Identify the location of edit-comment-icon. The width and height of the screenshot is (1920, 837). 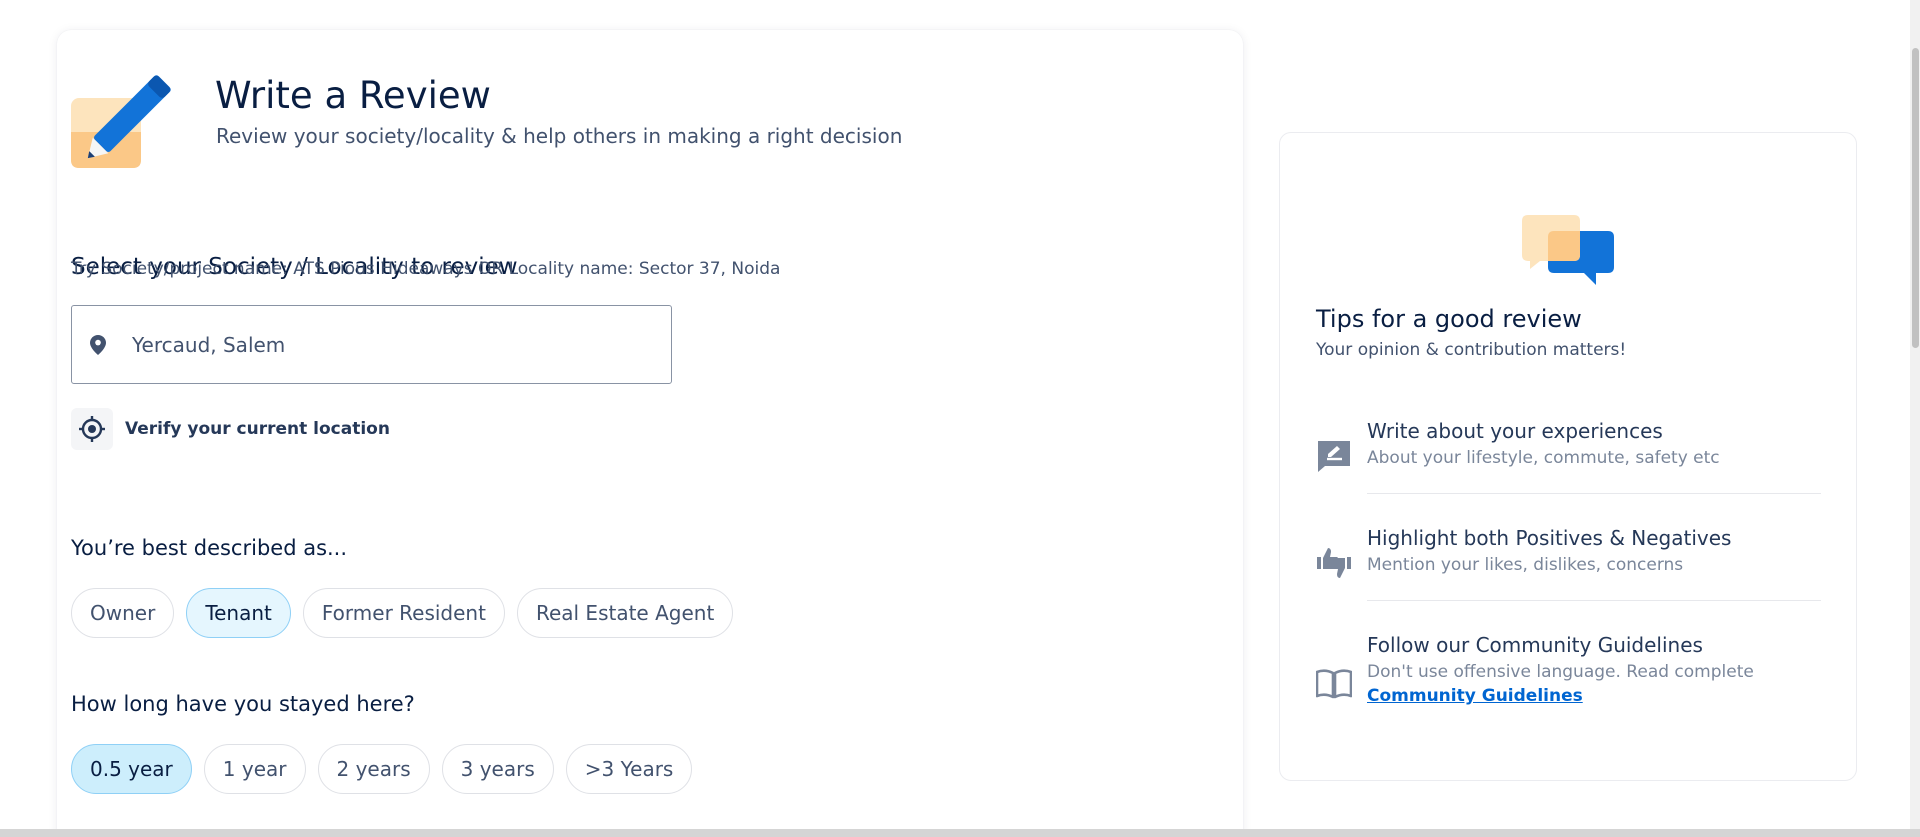
(1334, 456).